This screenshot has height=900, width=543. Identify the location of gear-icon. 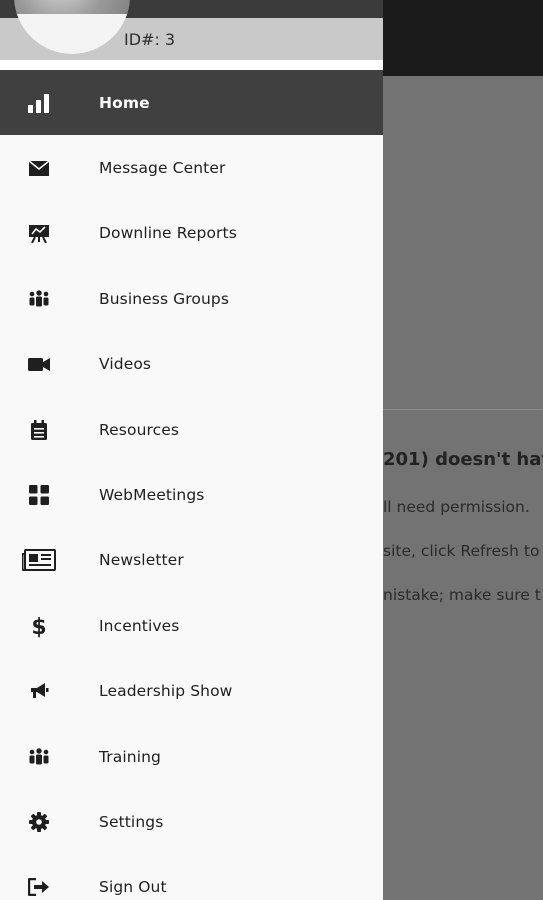
(39, 822).